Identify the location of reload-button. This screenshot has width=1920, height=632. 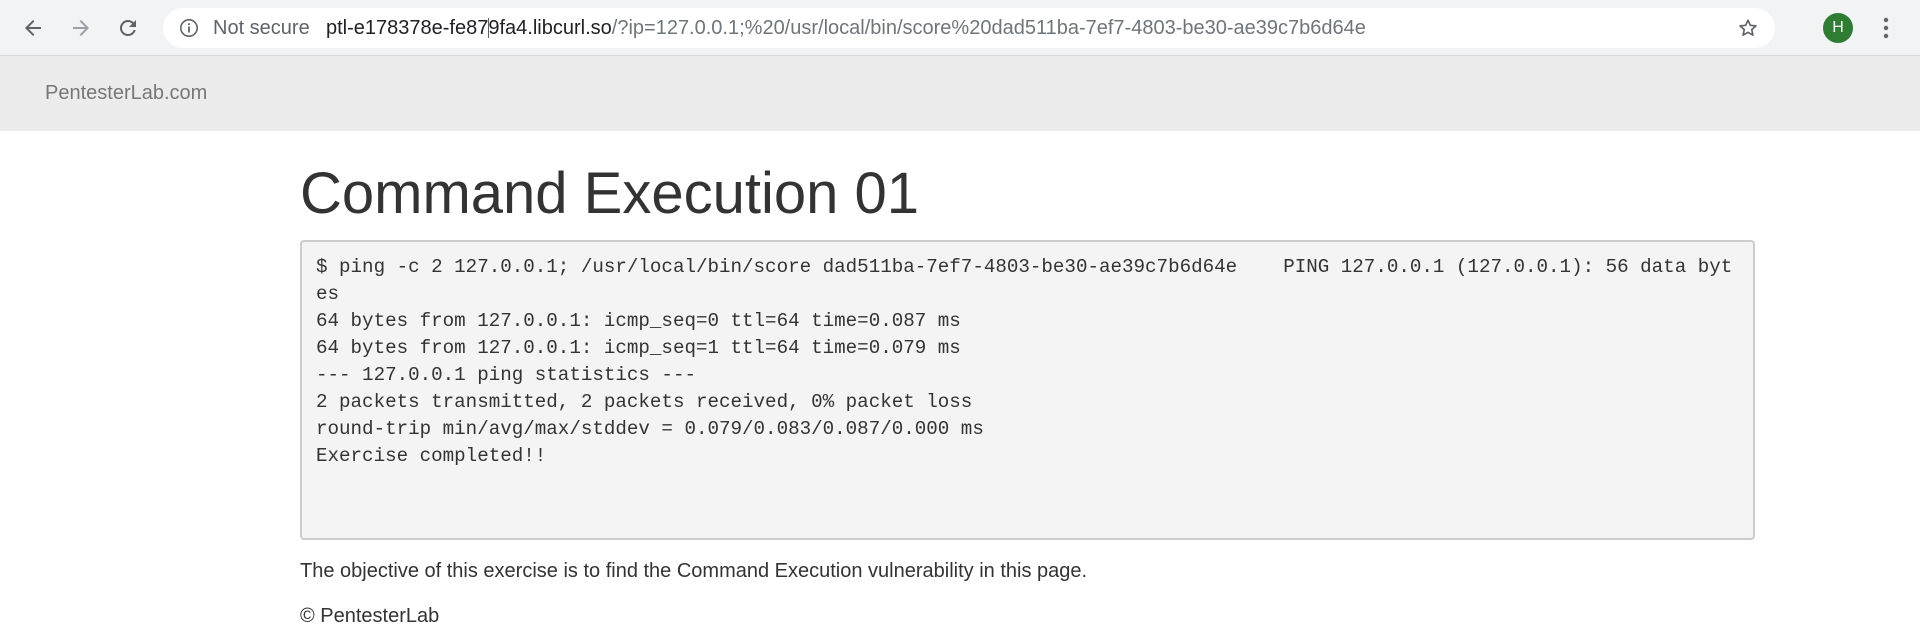
(128, 28).